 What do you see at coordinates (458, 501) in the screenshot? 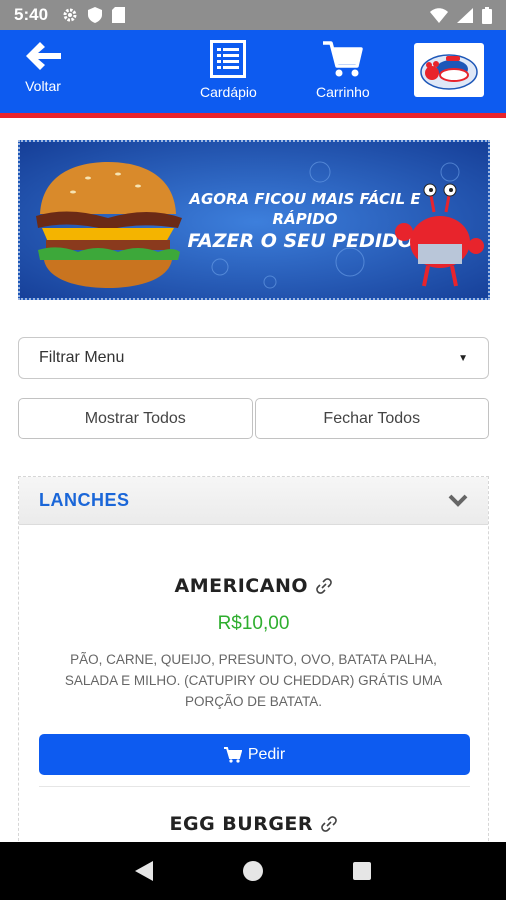
I see `chevron-down-icon` at bounding box center [458, 501].